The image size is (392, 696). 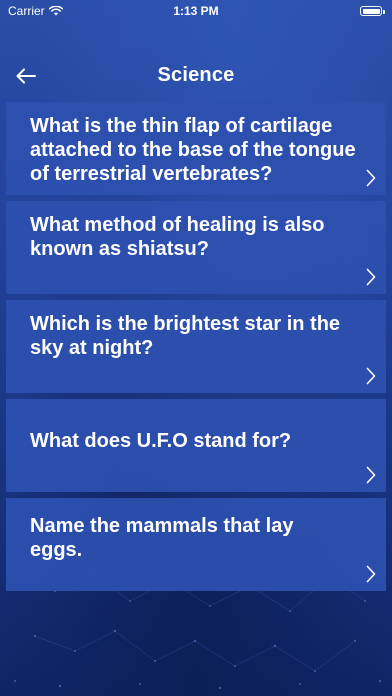 What do you see at coordinates (372, 11) in the screenshot?
I see `battery-icon` at bounding box center [372, 11].